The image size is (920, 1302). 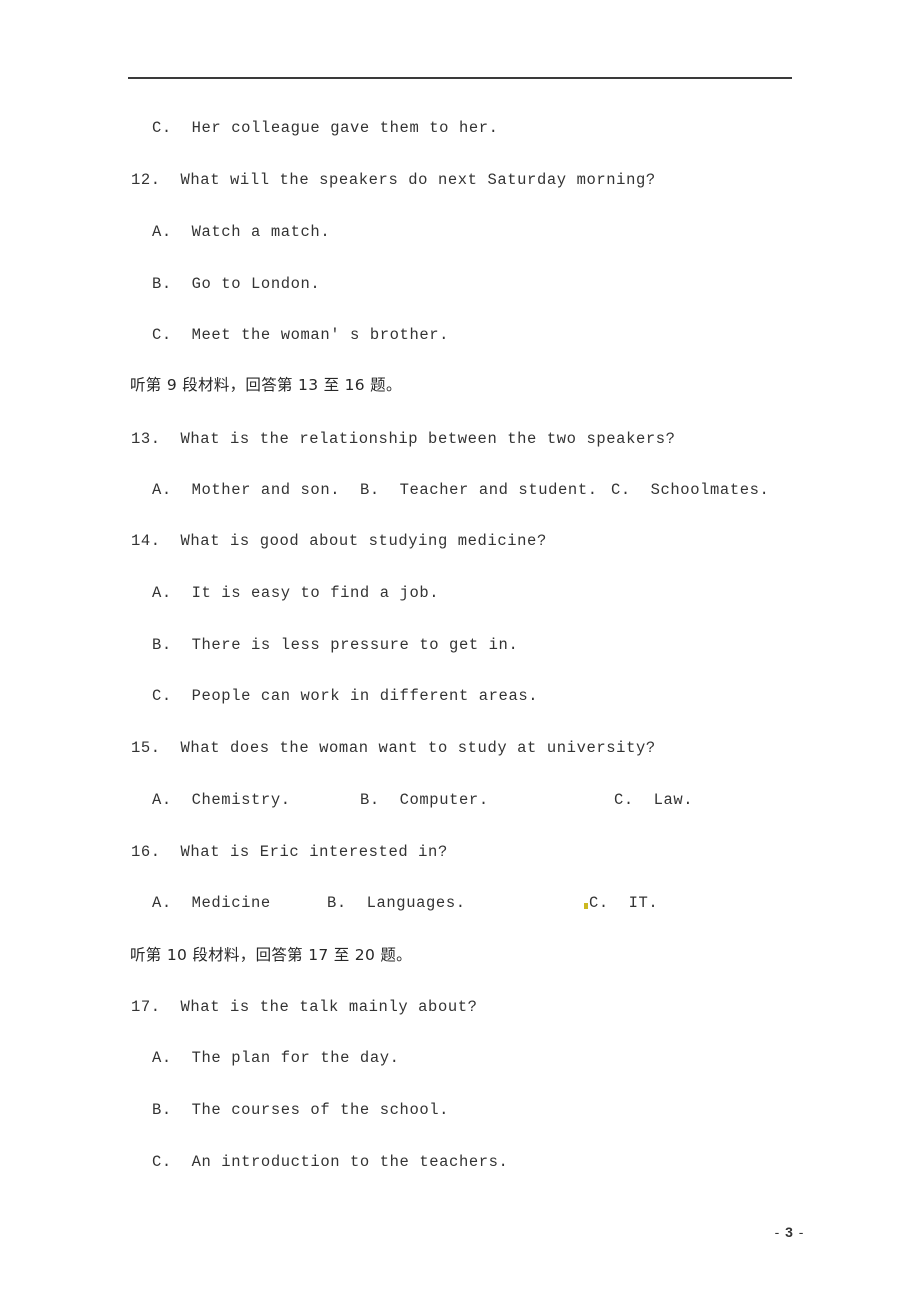 I want to click on option-row-15: A. Chemistry. B. Computer. C. Law., so click(x=346, y=831).